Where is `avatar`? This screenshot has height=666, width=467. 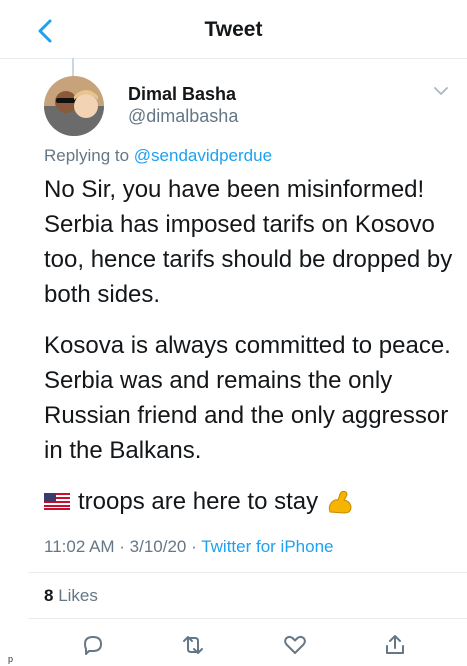
avatar is located at coordinates (74, 106).